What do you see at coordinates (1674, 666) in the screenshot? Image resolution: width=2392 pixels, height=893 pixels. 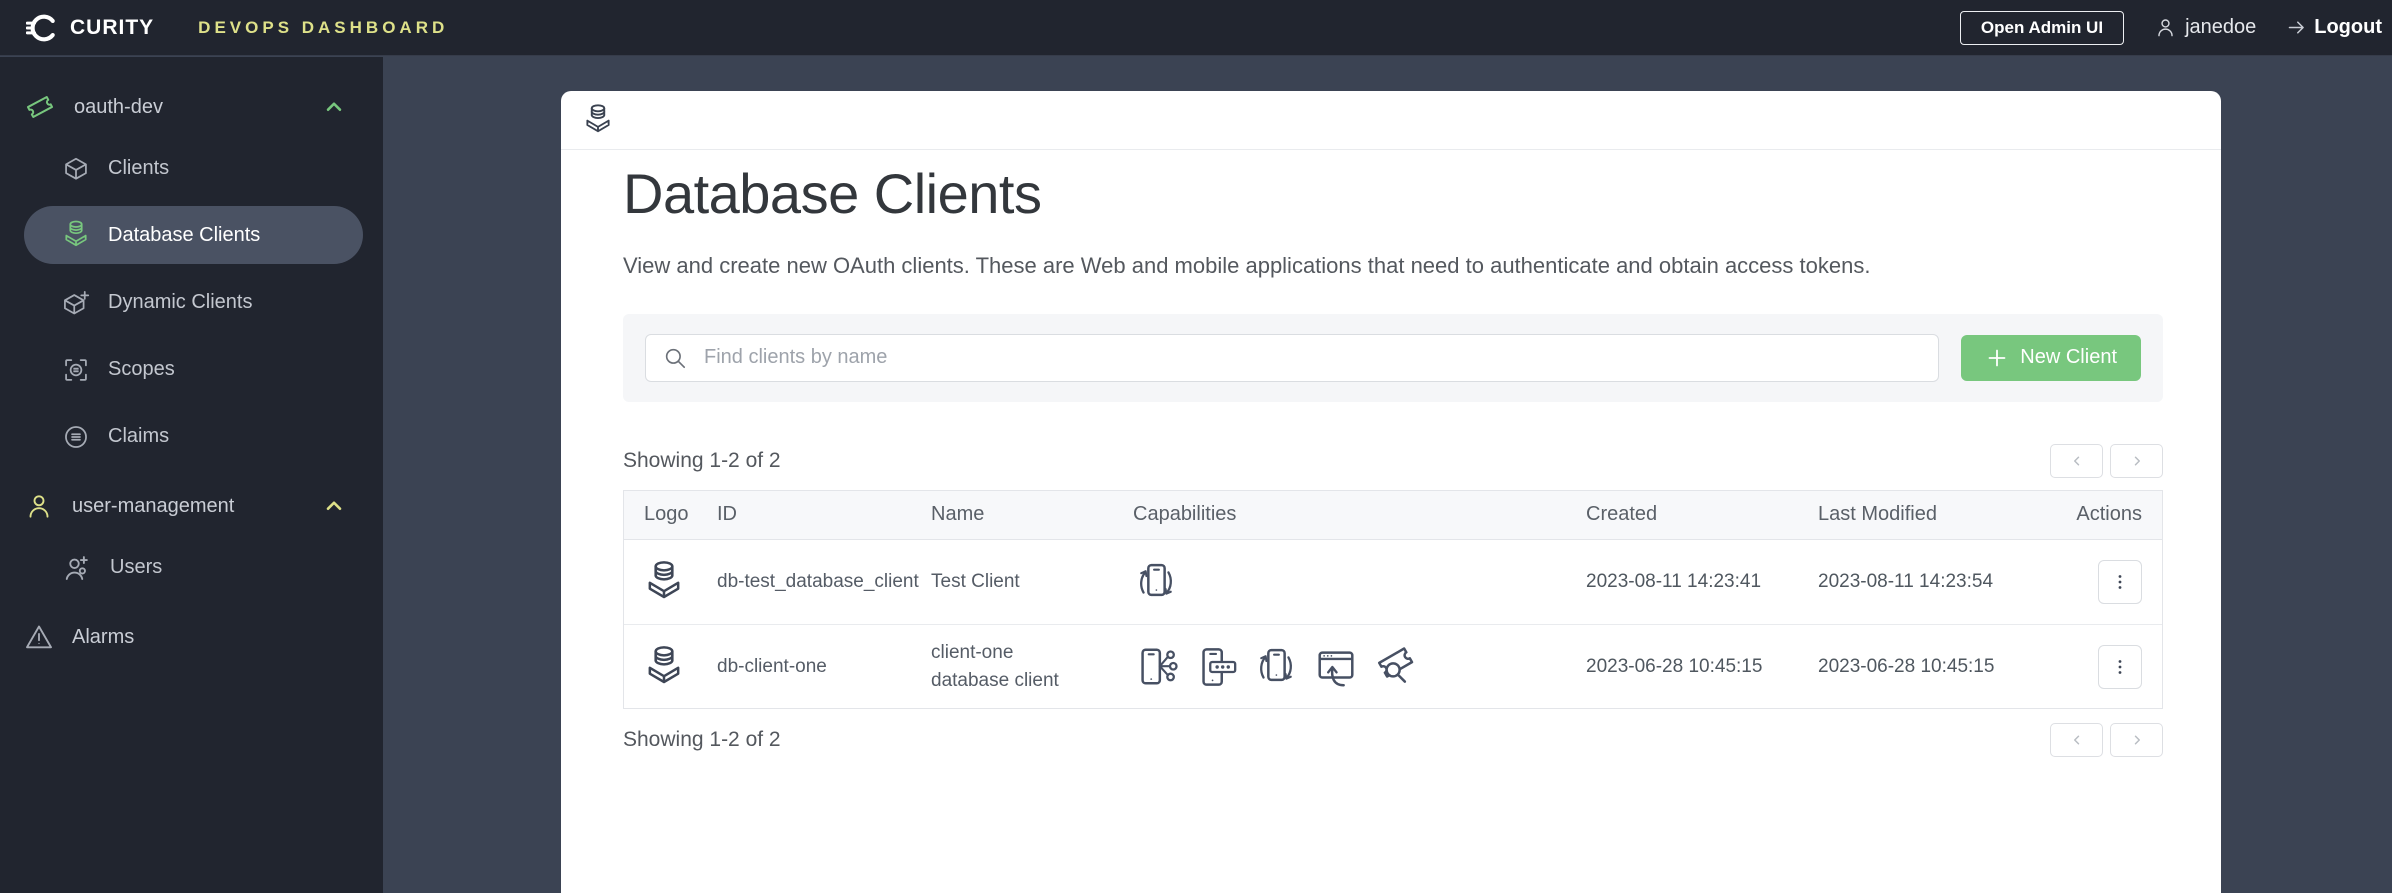 I see `created-date: 2023-06-28 10:45:15` at bounding box center [1674, 666].